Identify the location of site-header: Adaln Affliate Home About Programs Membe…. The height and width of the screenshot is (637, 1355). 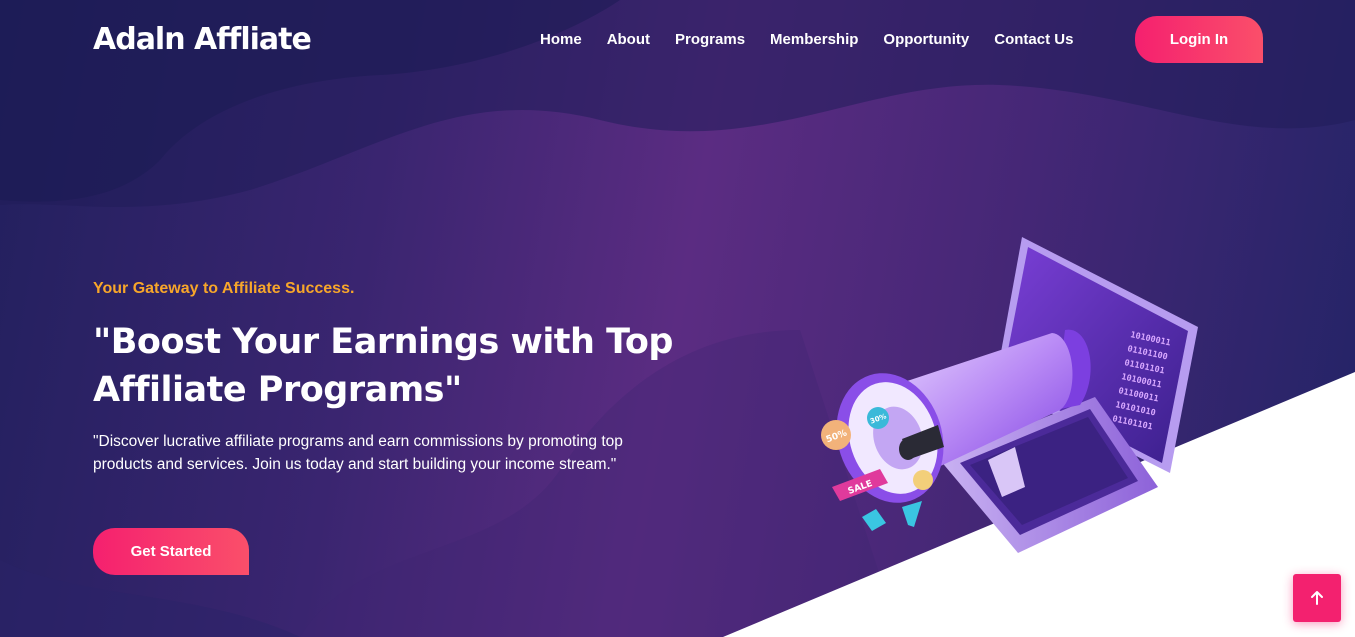
(677, 40).